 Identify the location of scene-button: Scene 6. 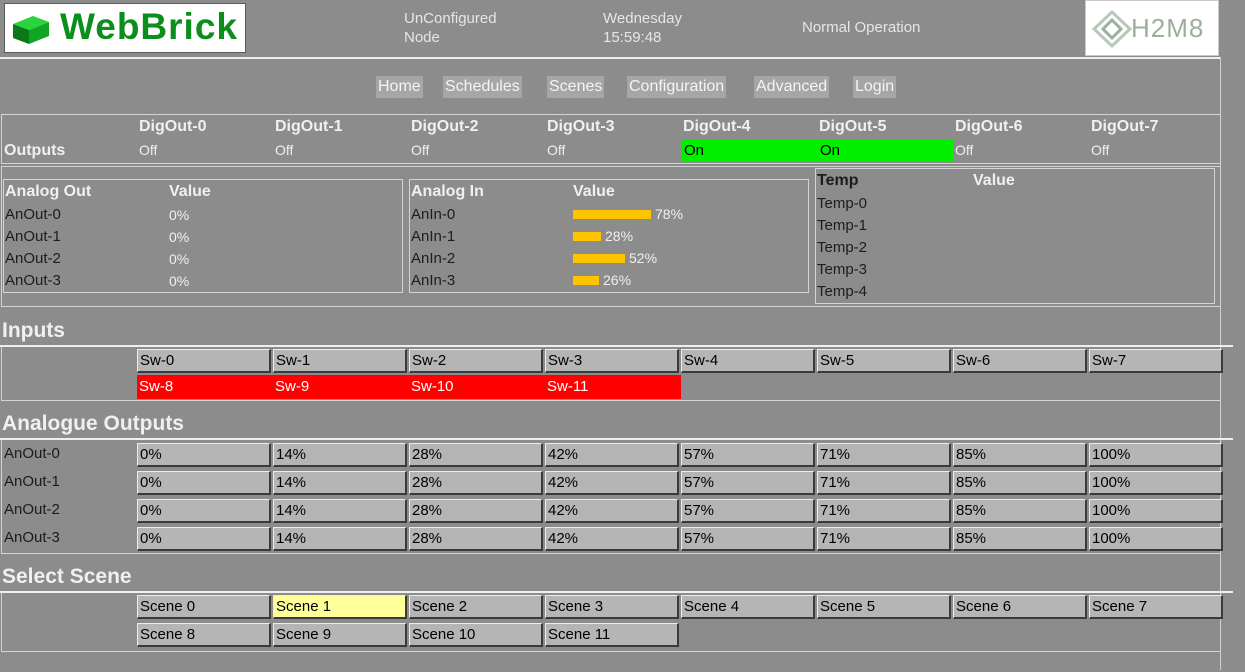
(1020, 607).